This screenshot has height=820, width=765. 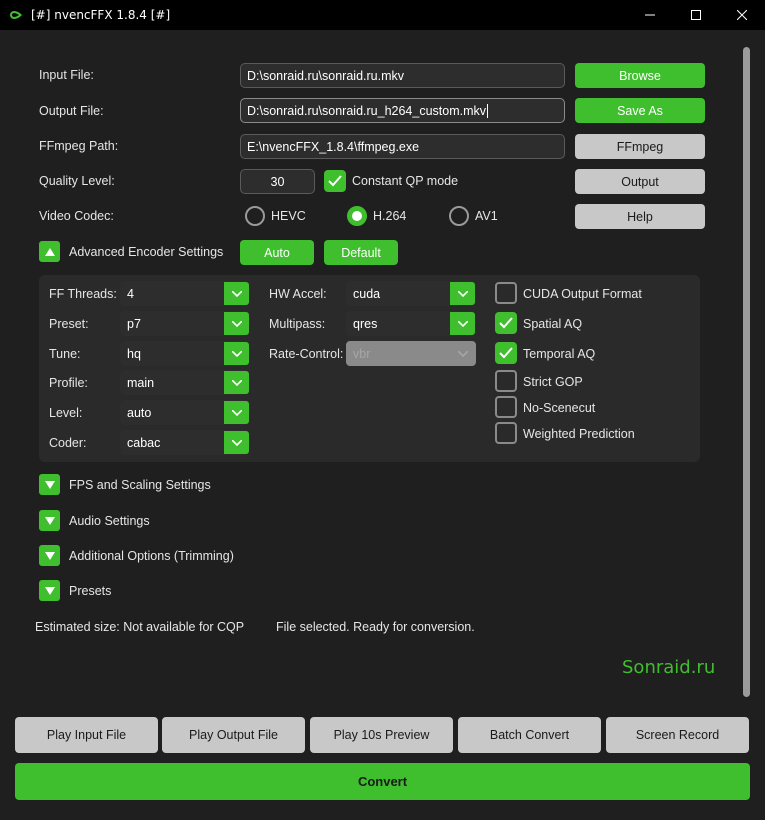 I want to click on quality-level-field: 30, so click(x=277, y=181).